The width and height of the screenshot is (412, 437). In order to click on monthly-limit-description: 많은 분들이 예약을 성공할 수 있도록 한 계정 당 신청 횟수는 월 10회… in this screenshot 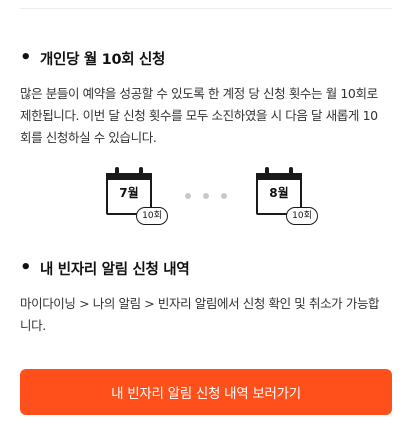, I will do `click(199, 115)`.